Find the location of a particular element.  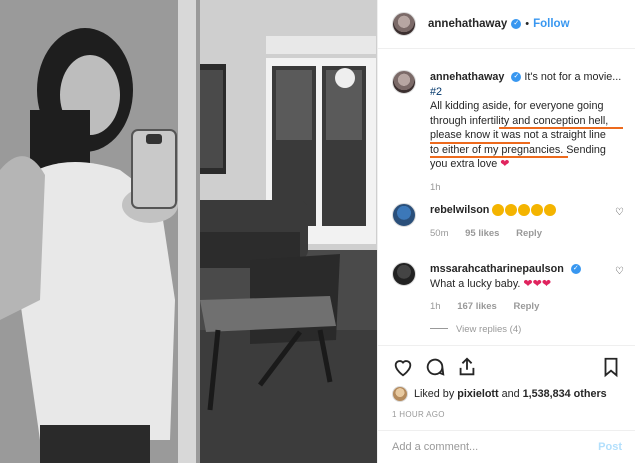

post-button: Post is located at coordinates (610, 447).